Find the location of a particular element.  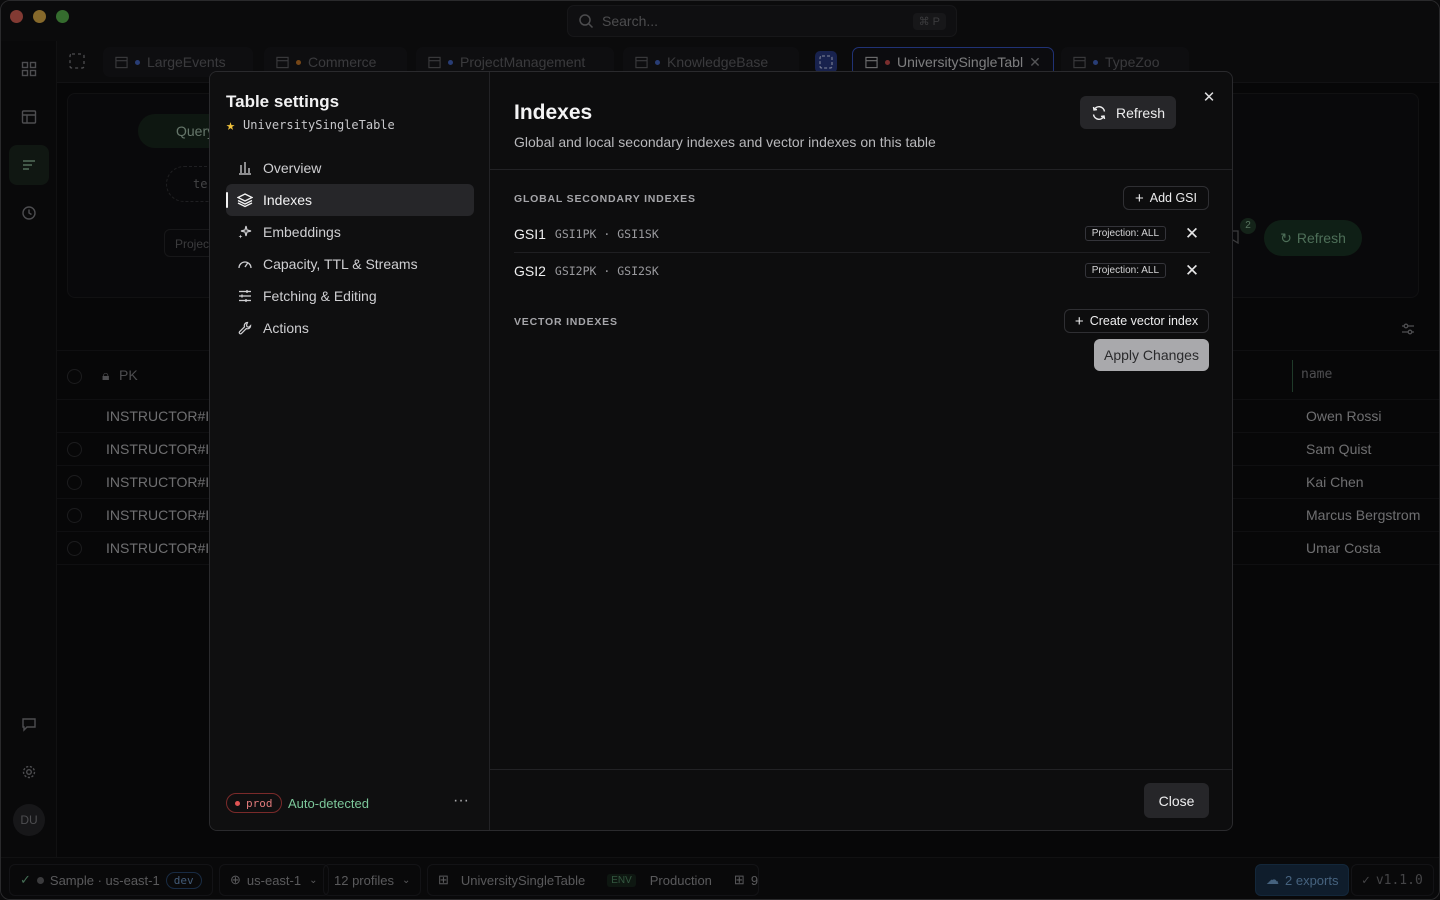

nav-label: Capacity, TTL & Streams is located at coordinates (340, 264).